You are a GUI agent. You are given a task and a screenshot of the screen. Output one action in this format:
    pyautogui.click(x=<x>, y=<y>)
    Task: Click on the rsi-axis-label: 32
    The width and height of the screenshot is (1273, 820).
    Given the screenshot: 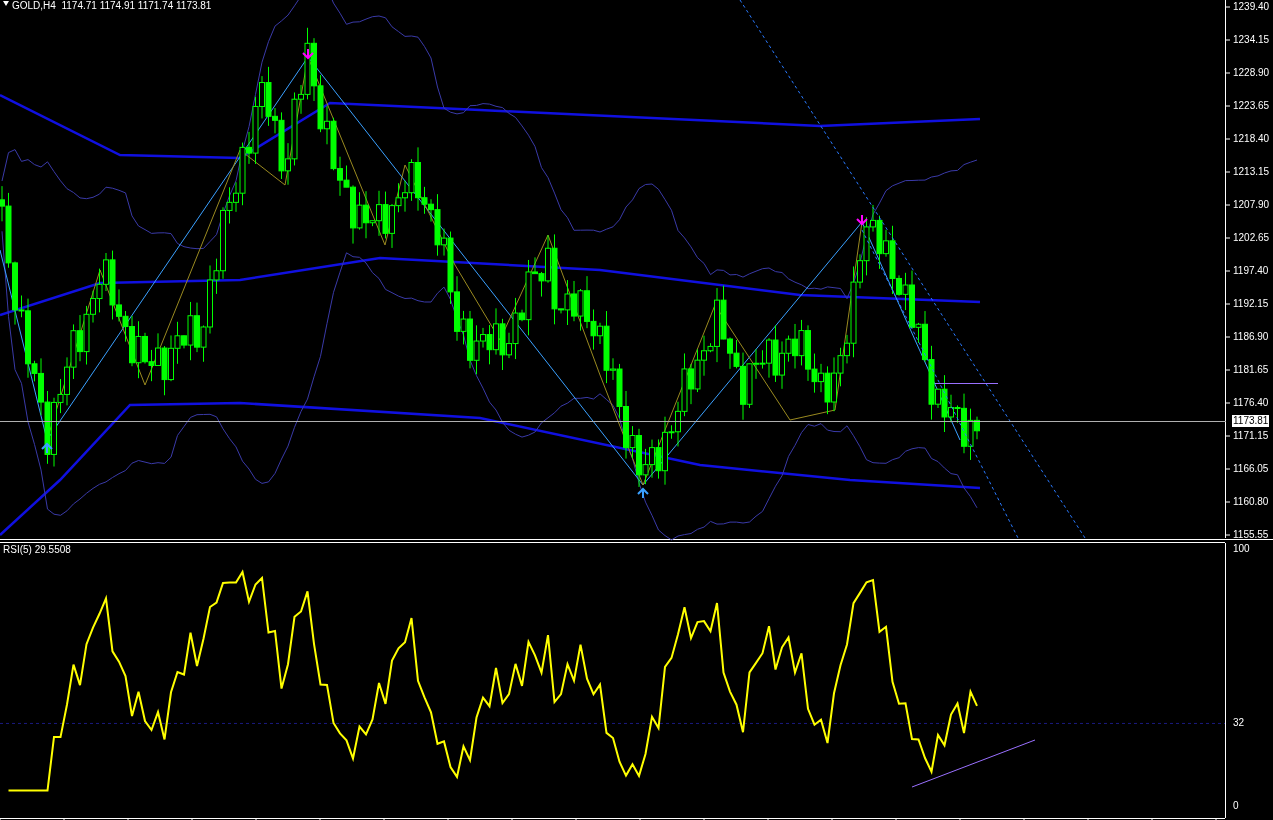 What is the action you would take?
    pyautogui.click(x=1239, y=723)
    